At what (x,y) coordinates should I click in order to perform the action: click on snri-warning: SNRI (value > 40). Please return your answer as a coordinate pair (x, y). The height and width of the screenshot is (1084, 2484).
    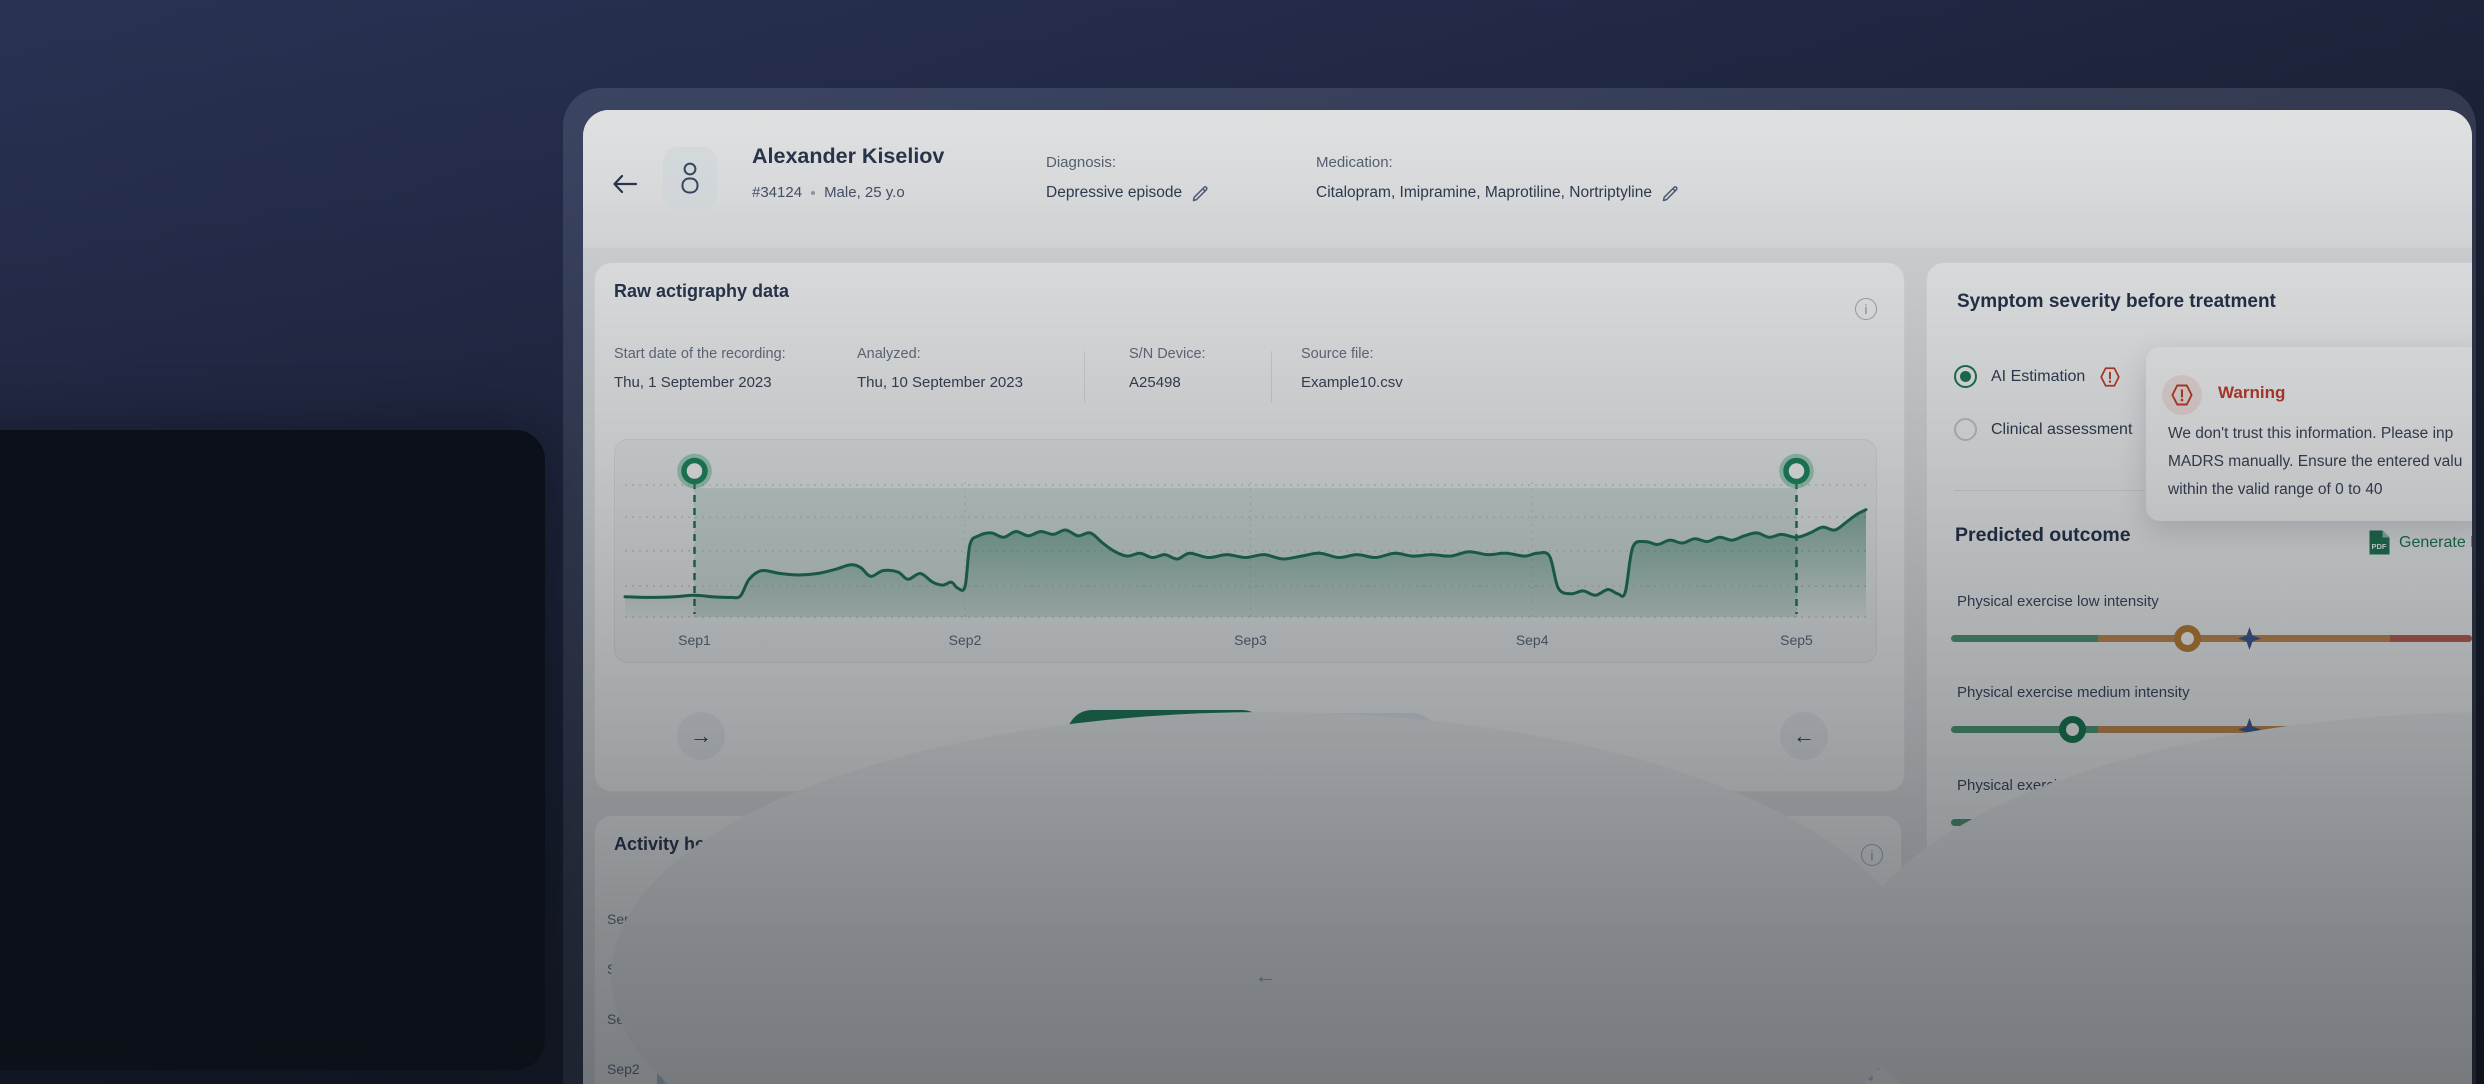
    Looking at the image, I should click on (2040, 1069).